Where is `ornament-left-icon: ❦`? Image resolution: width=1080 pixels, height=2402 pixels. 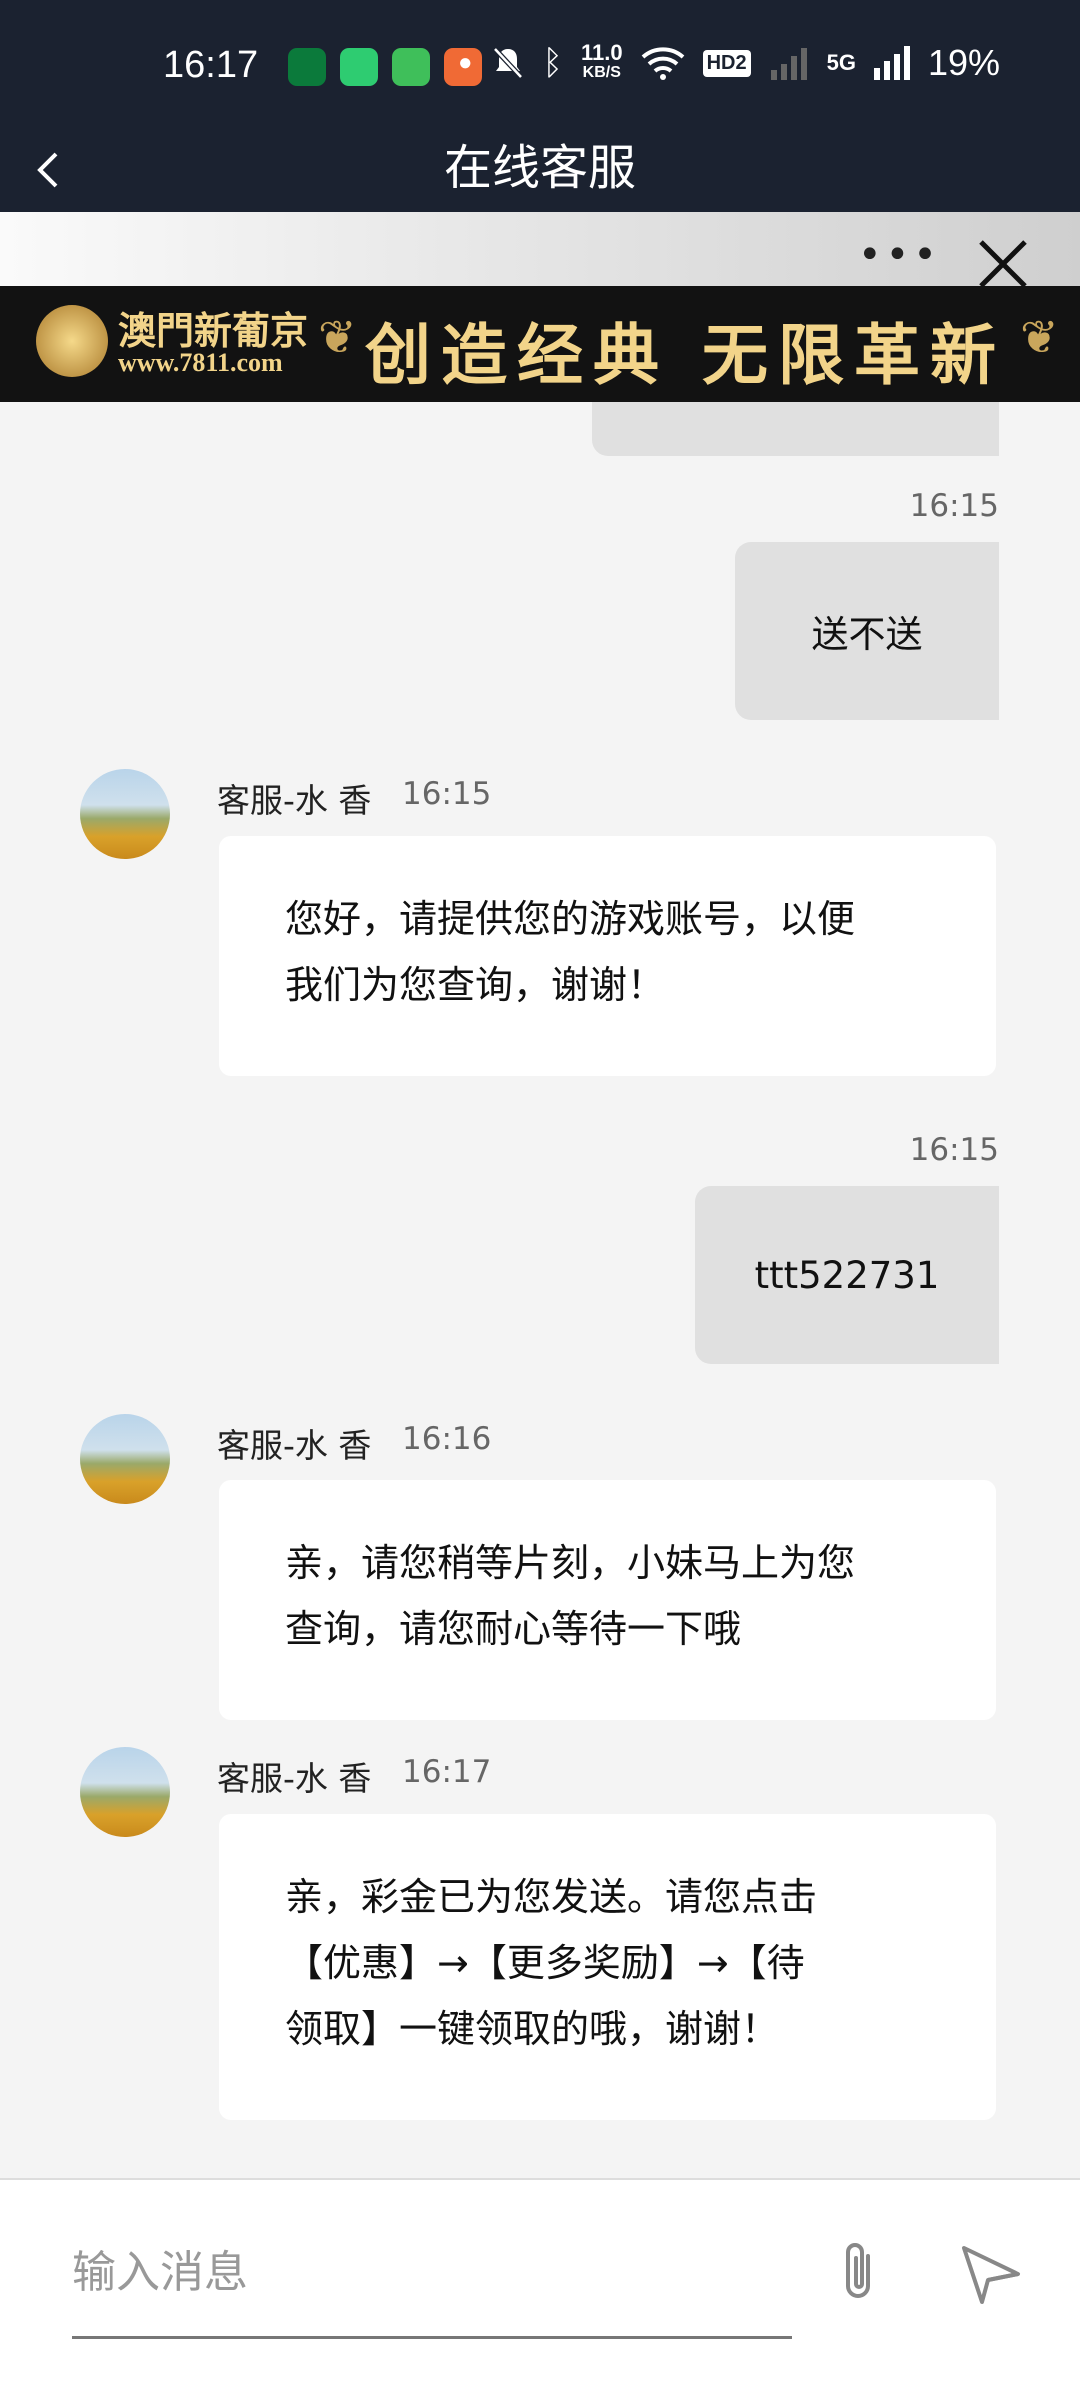 ornament-left-icon: ❦ is located at coordinates (337, 337).